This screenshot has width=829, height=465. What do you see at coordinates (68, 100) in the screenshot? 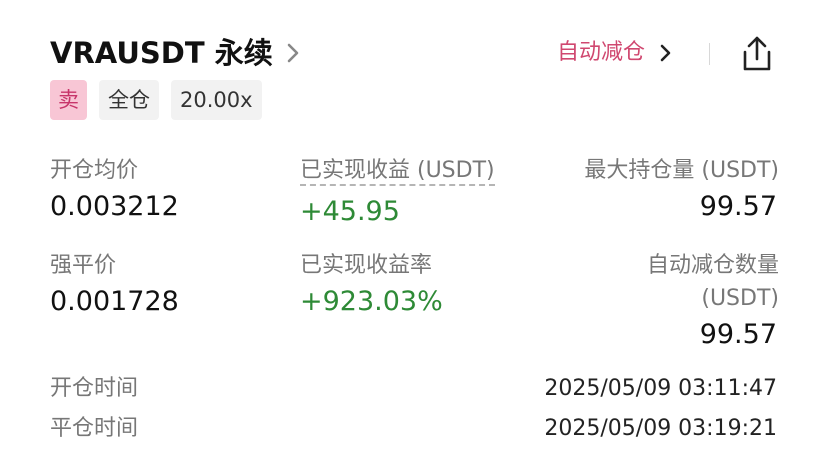
I see `side-badge: 卖` at bounding box center [68, 100].